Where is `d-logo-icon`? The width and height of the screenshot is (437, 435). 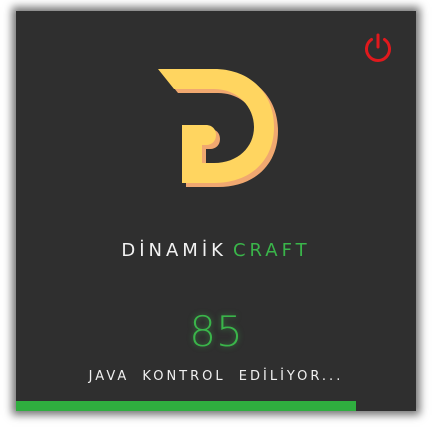
d-logo-icon is located at coordinates (218, 128).